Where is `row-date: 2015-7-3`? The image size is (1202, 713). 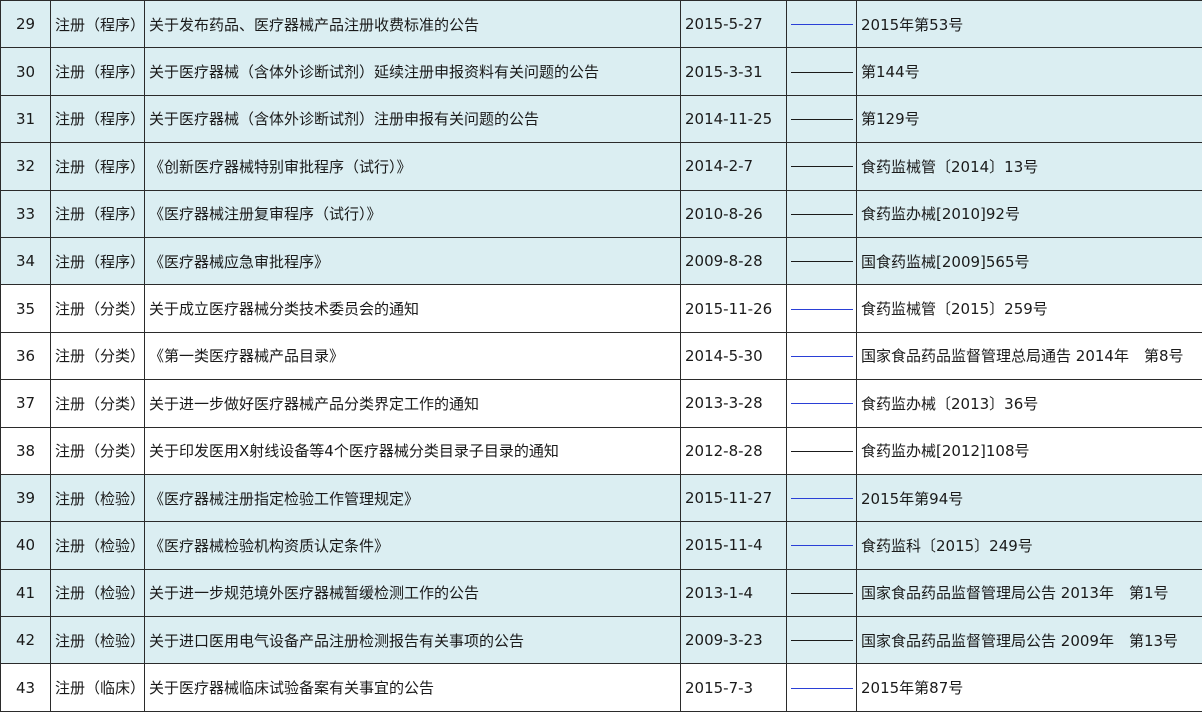
row-date: 2015-7-3 is located at coordinates (733, 687).